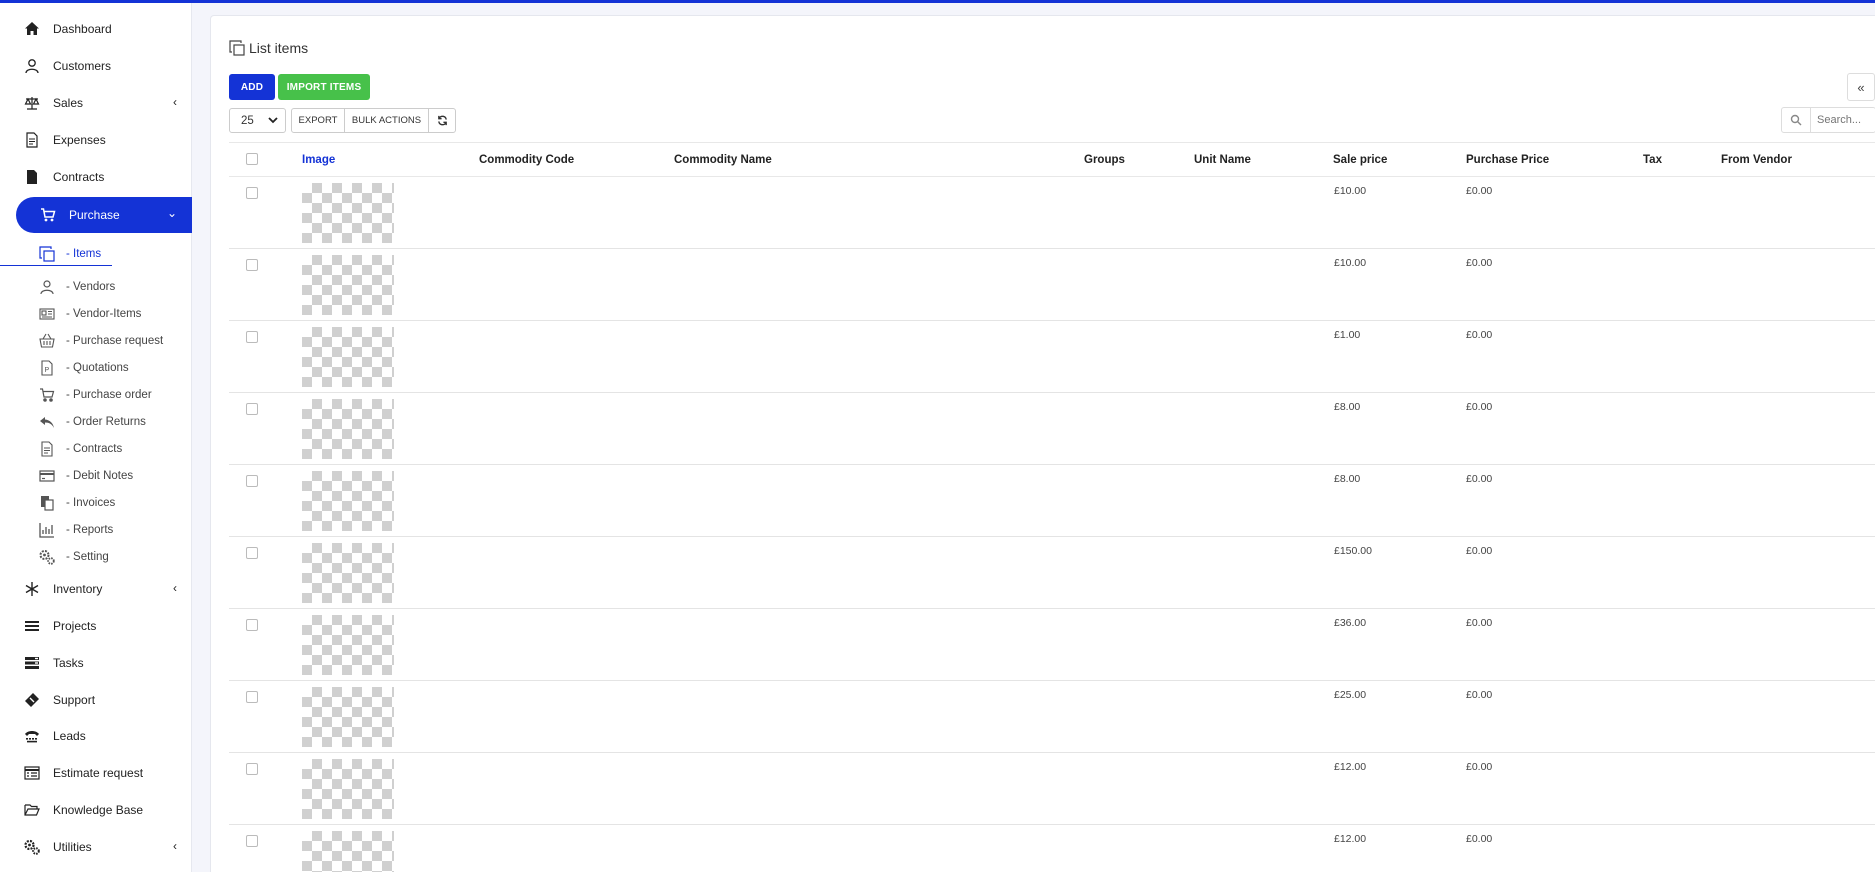 The width and height of the screenshot is (1875, 872). Describe the element at coordinates (1843, 120) in the screenshot. I see `search-input` at that location.